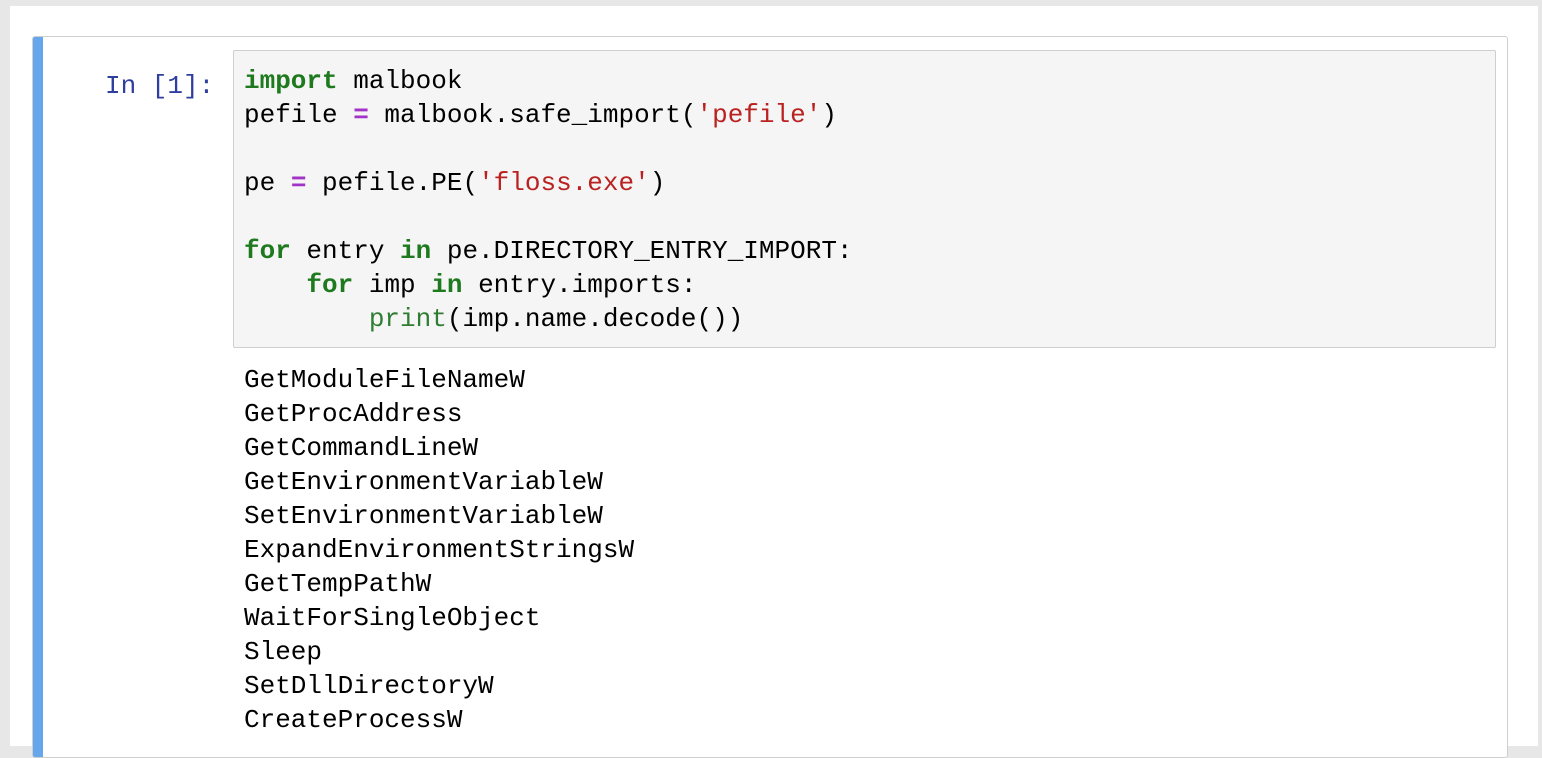  Describe the element at coordinates (532, 115) in the screenshot. I see `code-token: malbook.safe_import(` at that location.